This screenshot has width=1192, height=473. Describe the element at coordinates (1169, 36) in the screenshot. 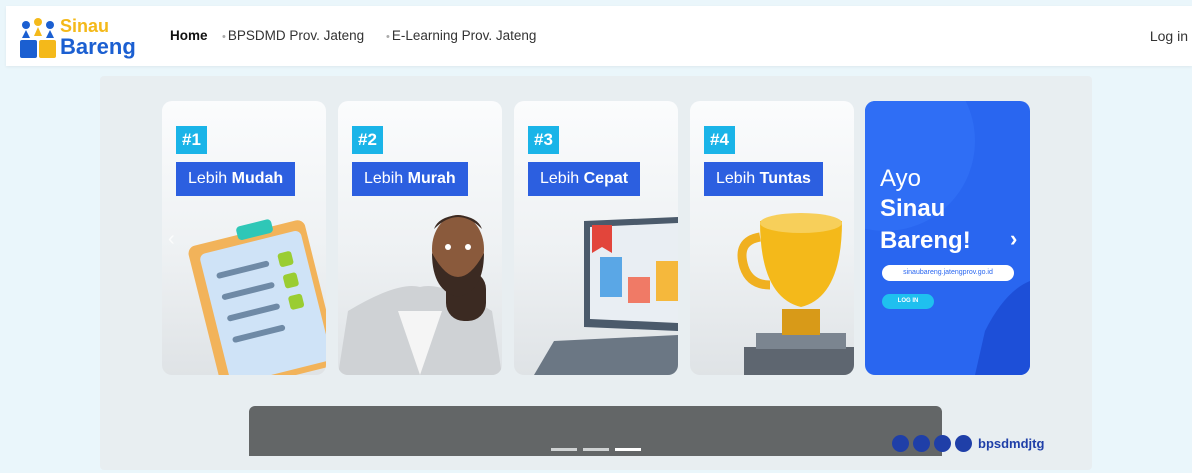

I see `login-link: Log in` at that location.